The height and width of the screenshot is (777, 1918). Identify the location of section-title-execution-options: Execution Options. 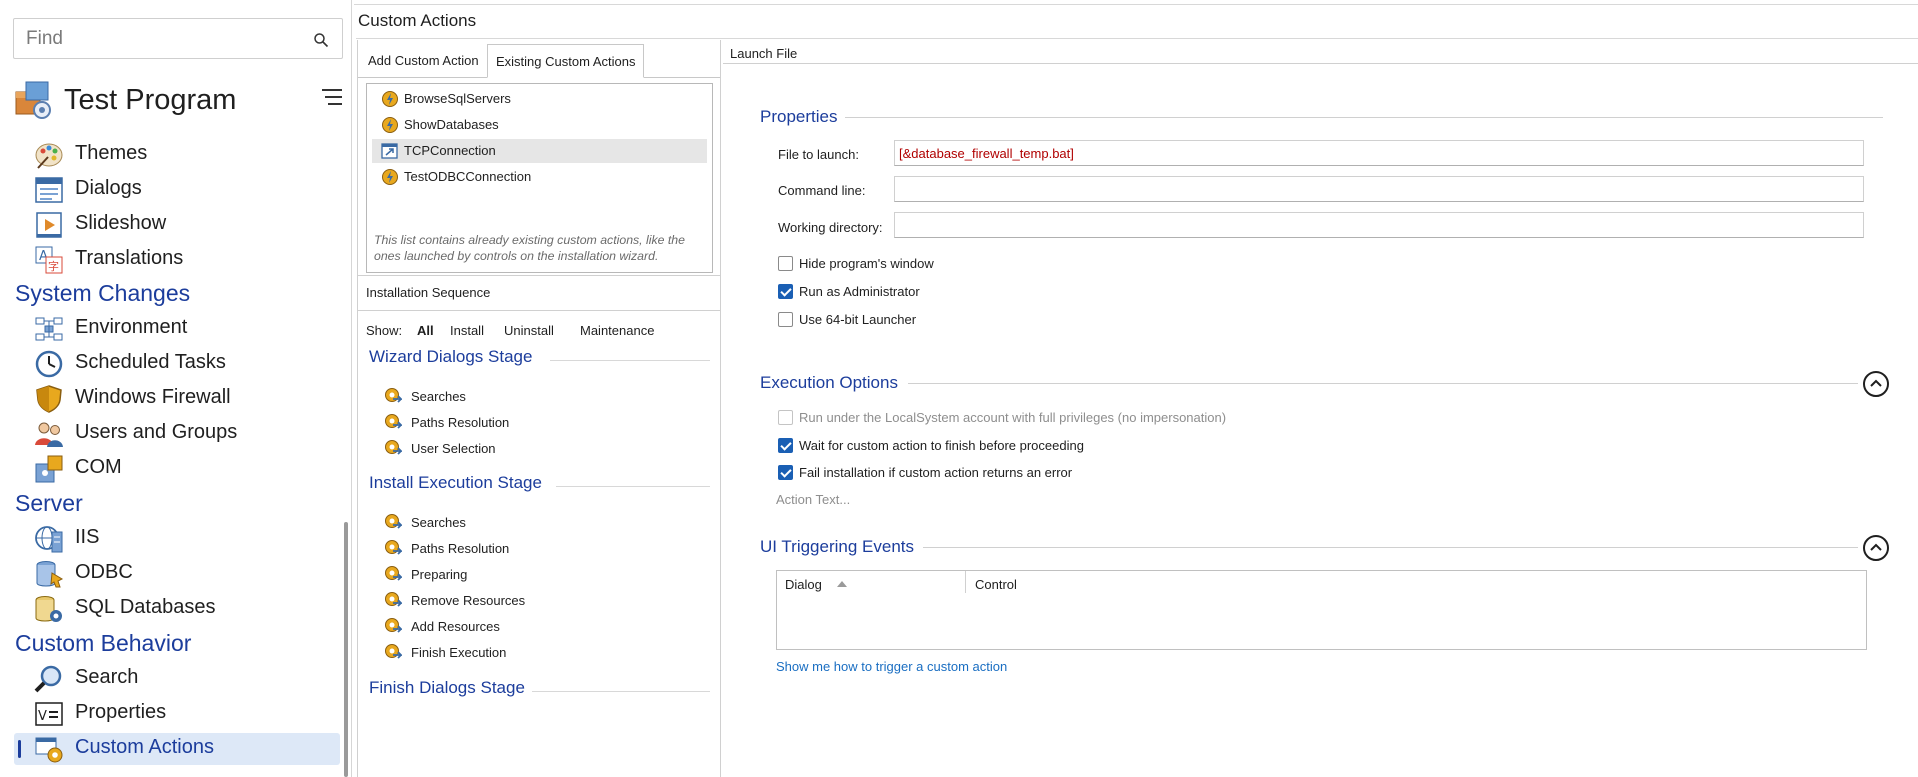
(829, 382).